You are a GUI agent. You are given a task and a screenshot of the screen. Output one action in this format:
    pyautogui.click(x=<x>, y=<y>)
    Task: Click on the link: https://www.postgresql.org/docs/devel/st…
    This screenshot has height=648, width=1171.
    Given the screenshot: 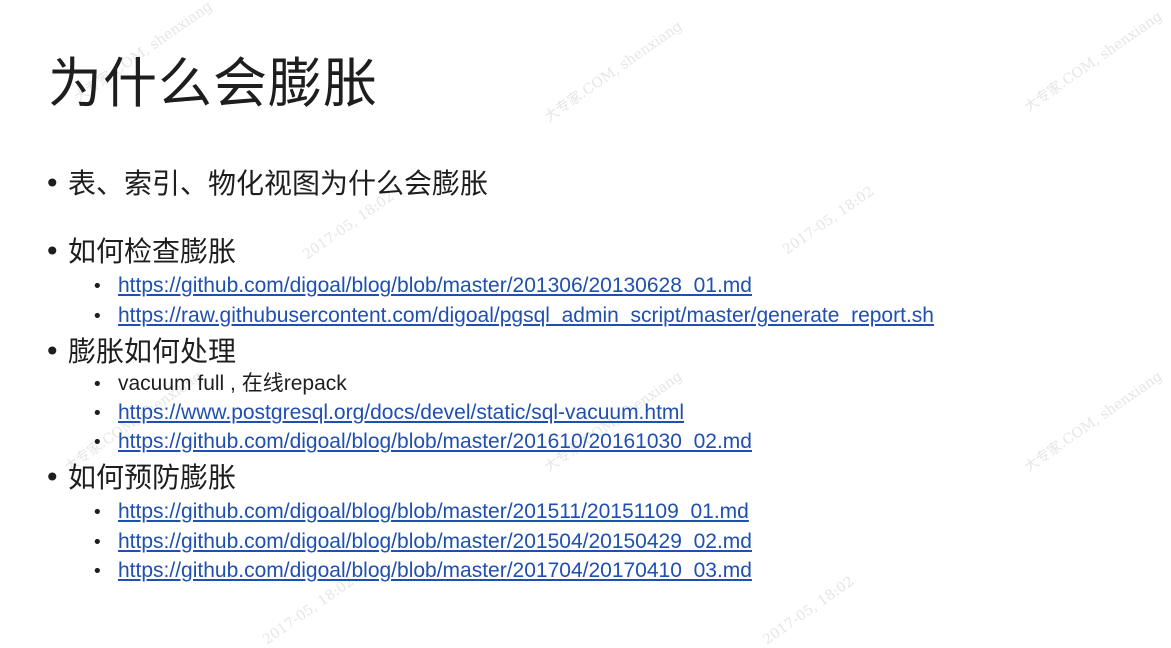 What is the action you would take?
    pyautogui.click(x=401, y=412)
    